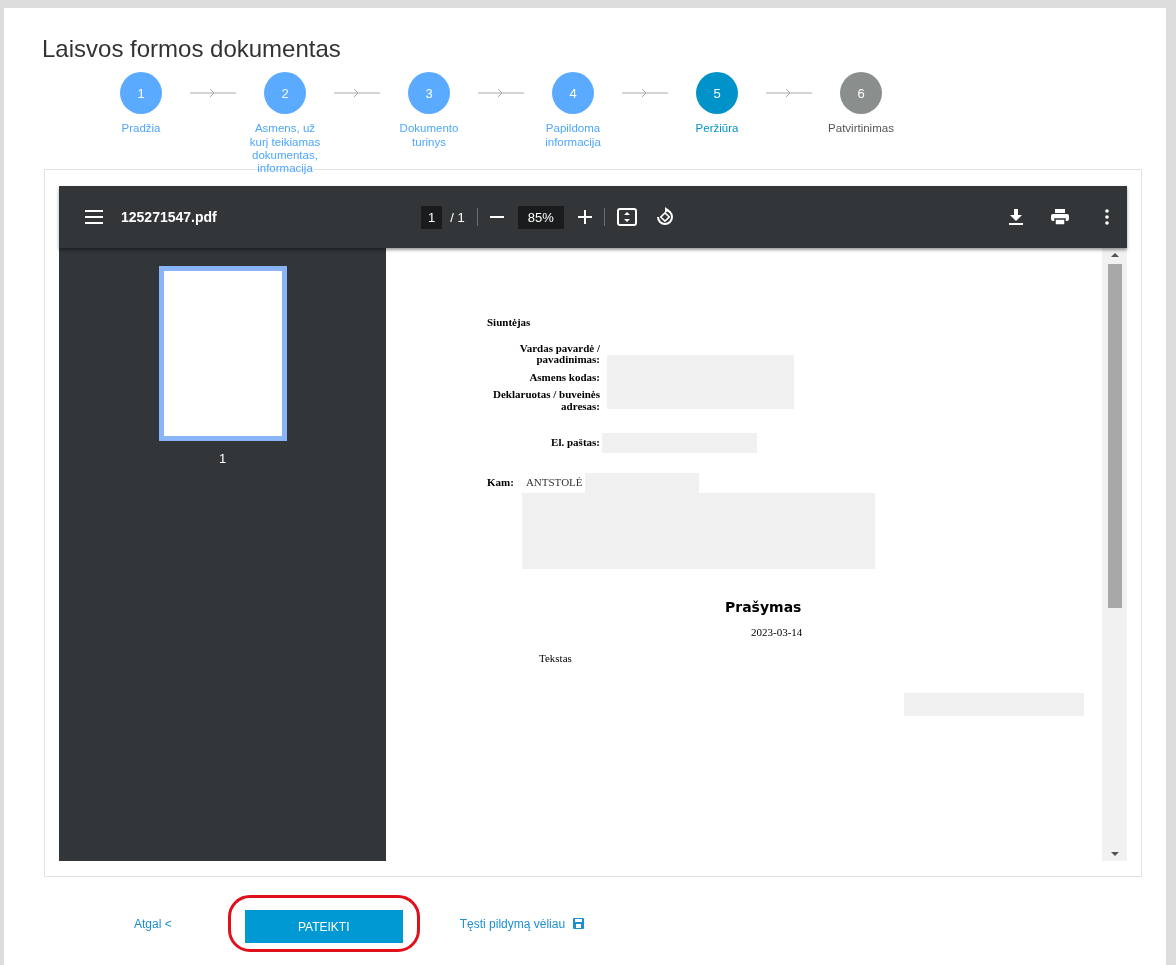 The image size is (1176, 965). Describe the element at coordinates (141, 129) in the screenshot. I see `step-label: Pradžia` at that location.